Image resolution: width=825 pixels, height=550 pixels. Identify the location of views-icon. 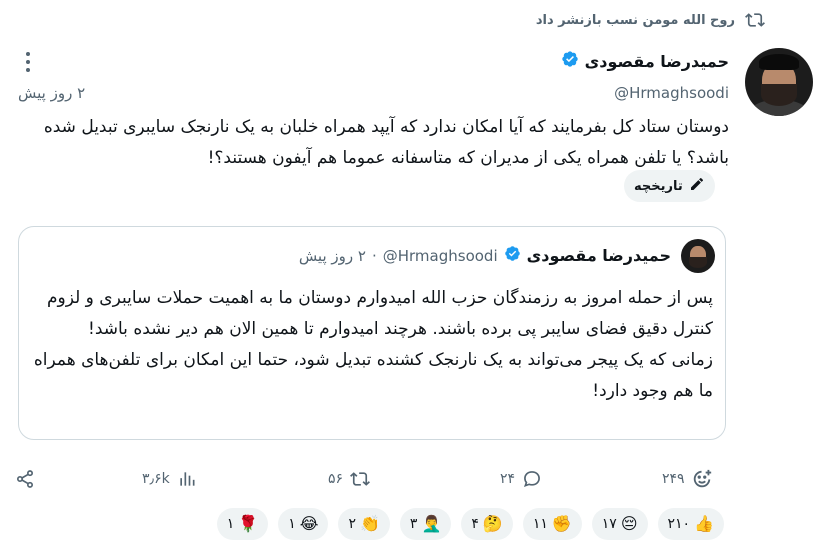
(187, 479).